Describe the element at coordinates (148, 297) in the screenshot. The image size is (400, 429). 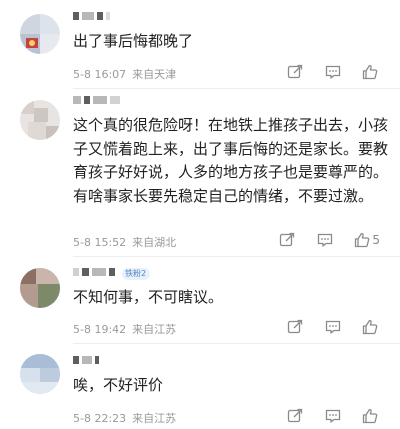
I see `comment-text: 不知何事，不可瞎议。` at that location.